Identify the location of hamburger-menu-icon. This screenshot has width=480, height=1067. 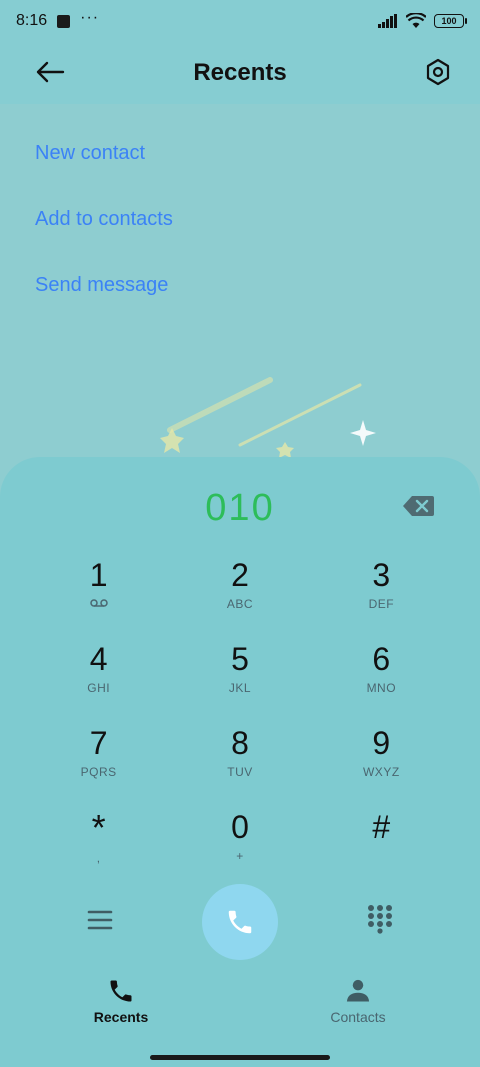
(100, 920).